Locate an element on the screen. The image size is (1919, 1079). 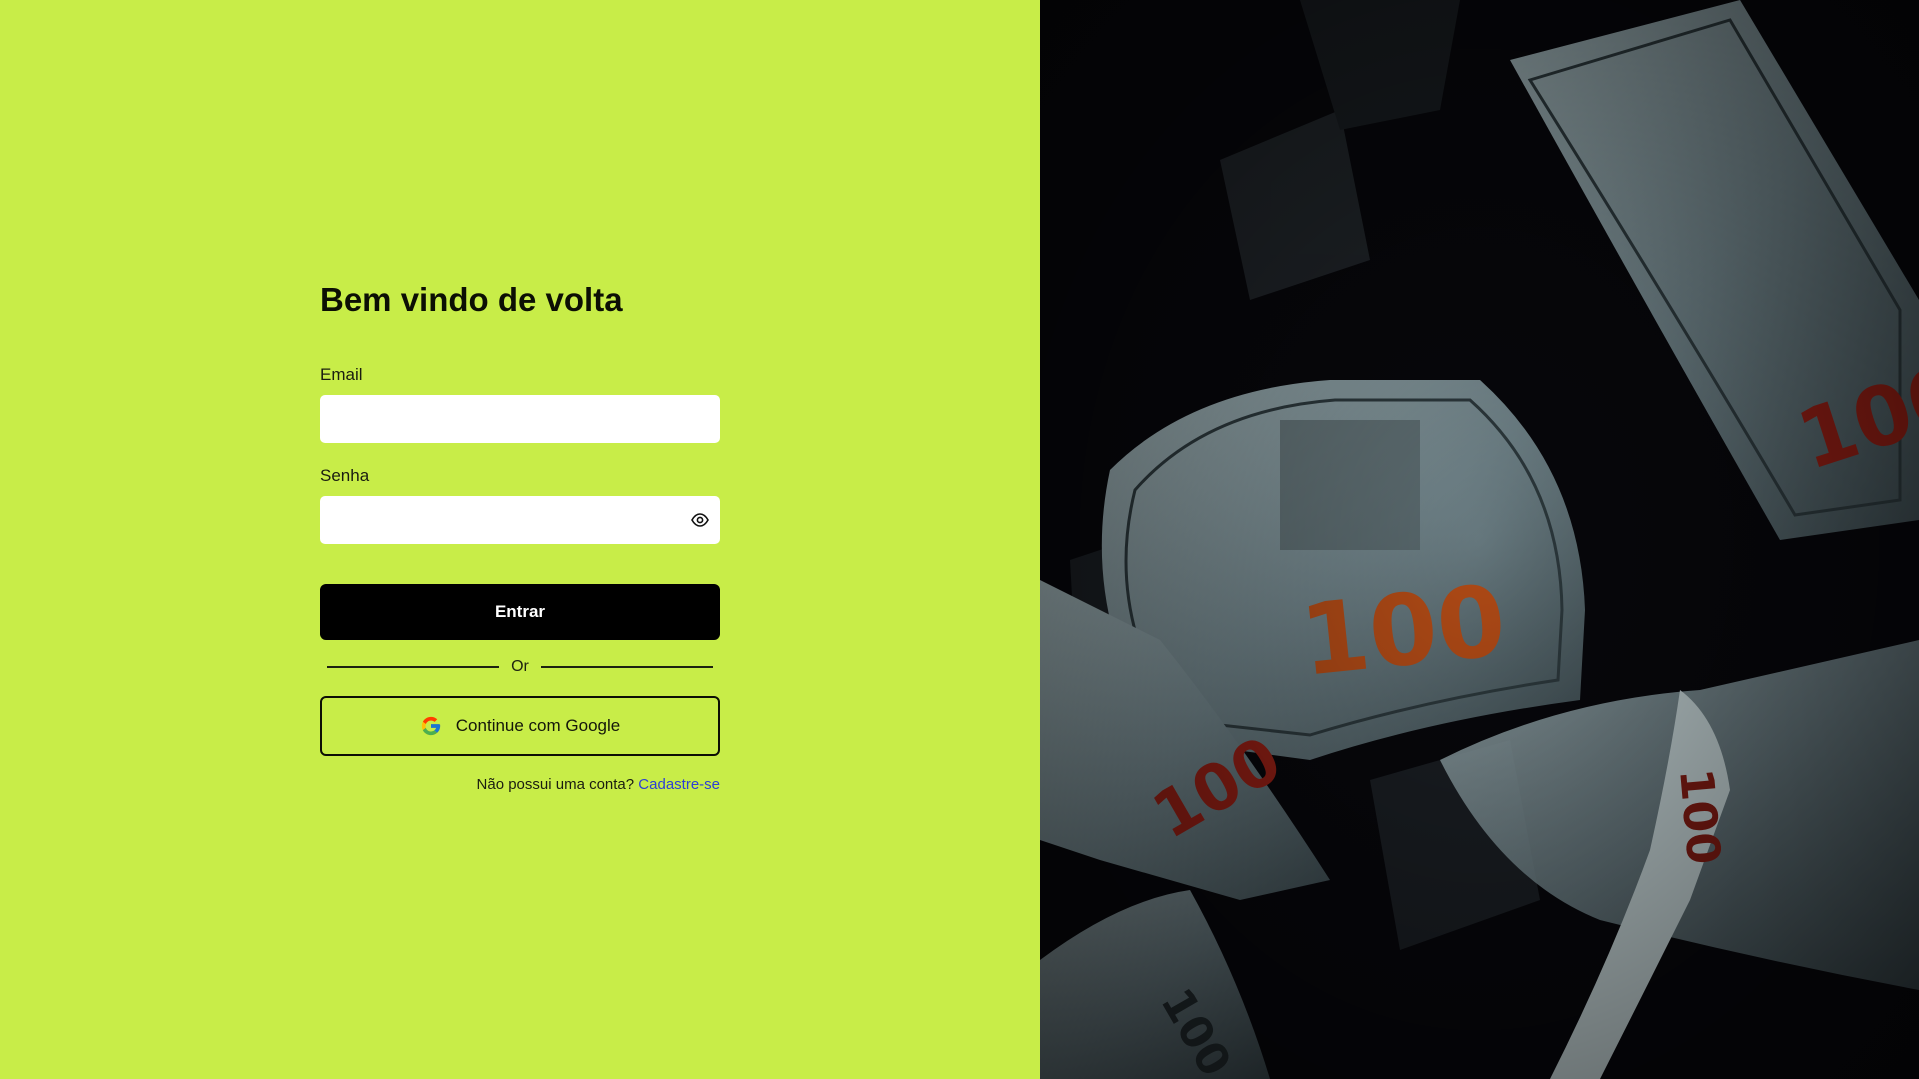
google-button-label: Continue com Google is located at coordinates (538, 725).